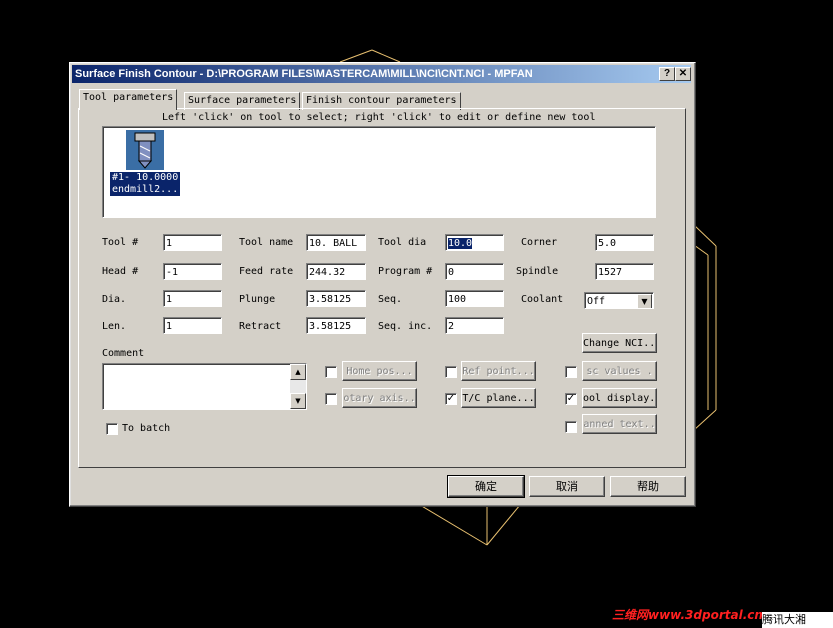 This screenshot has width=833, height=628. What do you see at coordinates (571, 427) in the screenshot?
I see `canned-text-checkbox` at bounding box center [571, 427].